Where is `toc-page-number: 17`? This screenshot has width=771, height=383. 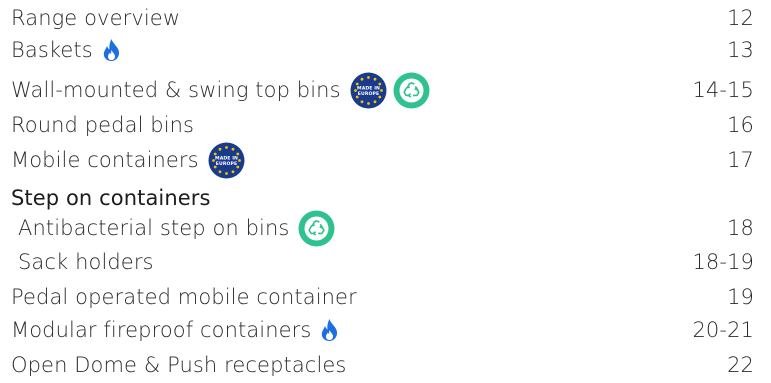
toc-page-number: 17 is located at coordinates (740, 160).